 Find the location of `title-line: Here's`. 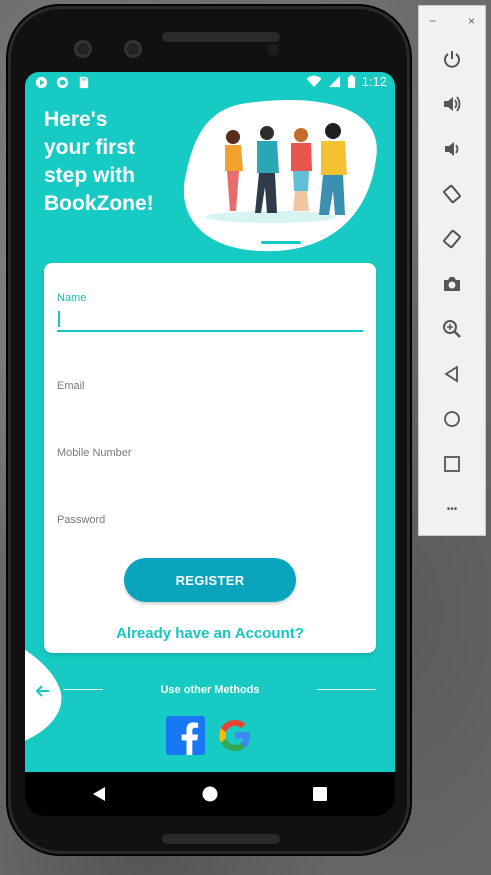

title-line: Here's is located at coordinates (76, 119).